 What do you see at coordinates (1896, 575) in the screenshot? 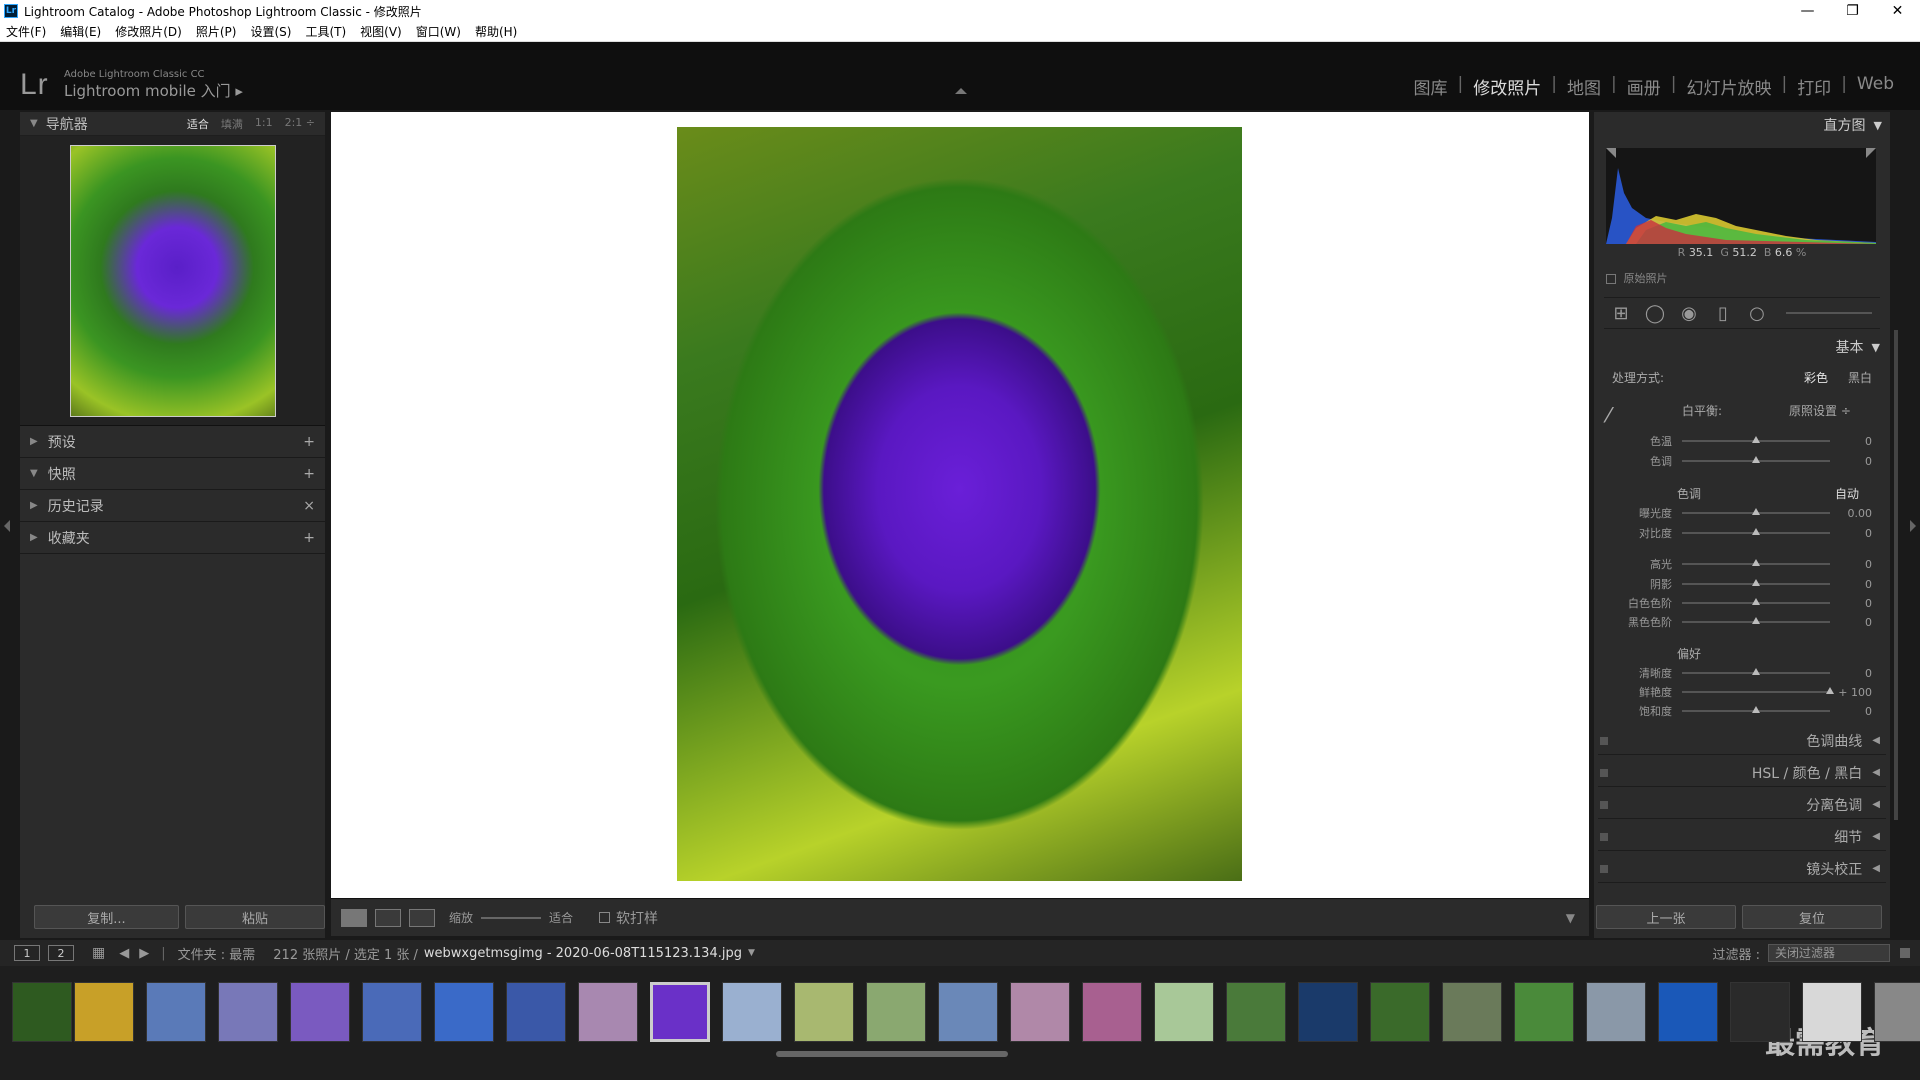
I see `right-panel-scrollbar` at bounding box center [1896, 575].